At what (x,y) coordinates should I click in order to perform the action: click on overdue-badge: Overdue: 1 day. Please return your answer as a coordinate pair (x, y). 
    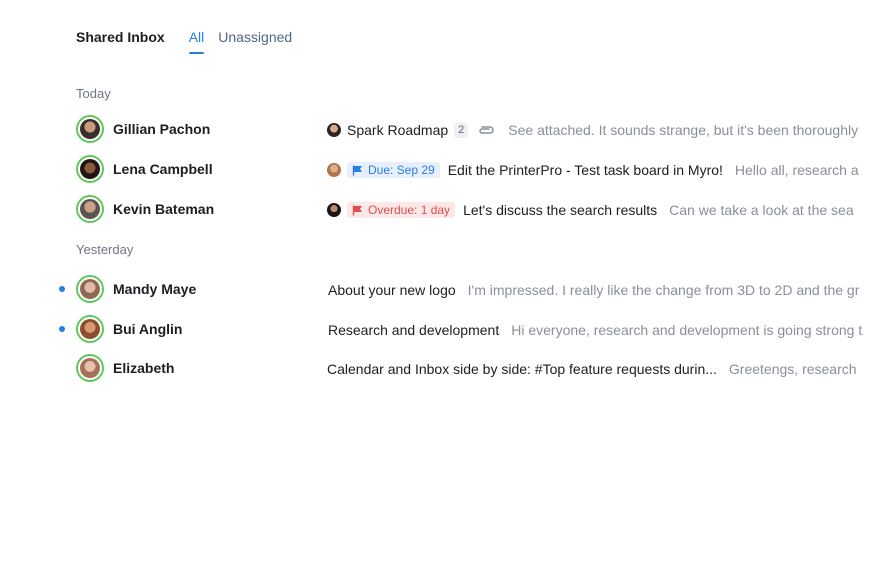
    Looking at the image, I should click on (401, 210).